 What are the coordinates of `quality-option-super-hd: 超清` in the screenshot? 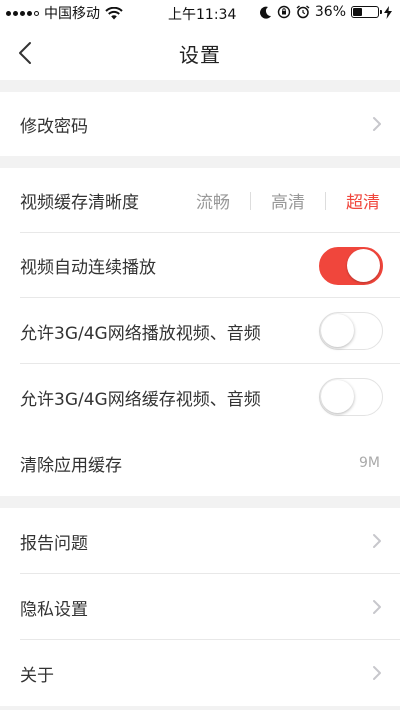 It's located at (363, 200).